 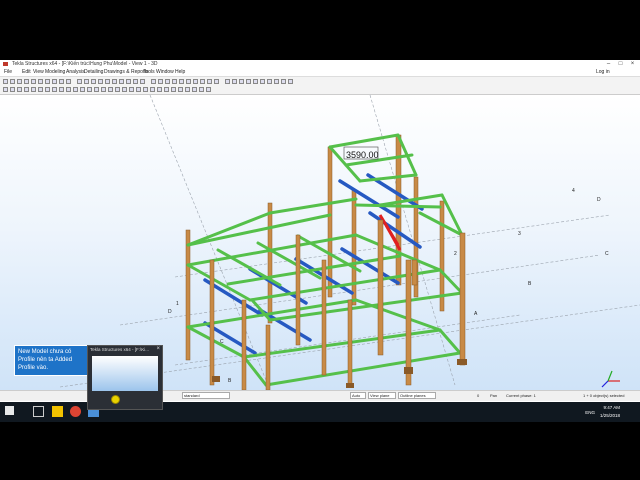 What do you see at coordinates (75, 411) in the screenshot?
I see `chrome-icon` at bounding box center [75, 411].